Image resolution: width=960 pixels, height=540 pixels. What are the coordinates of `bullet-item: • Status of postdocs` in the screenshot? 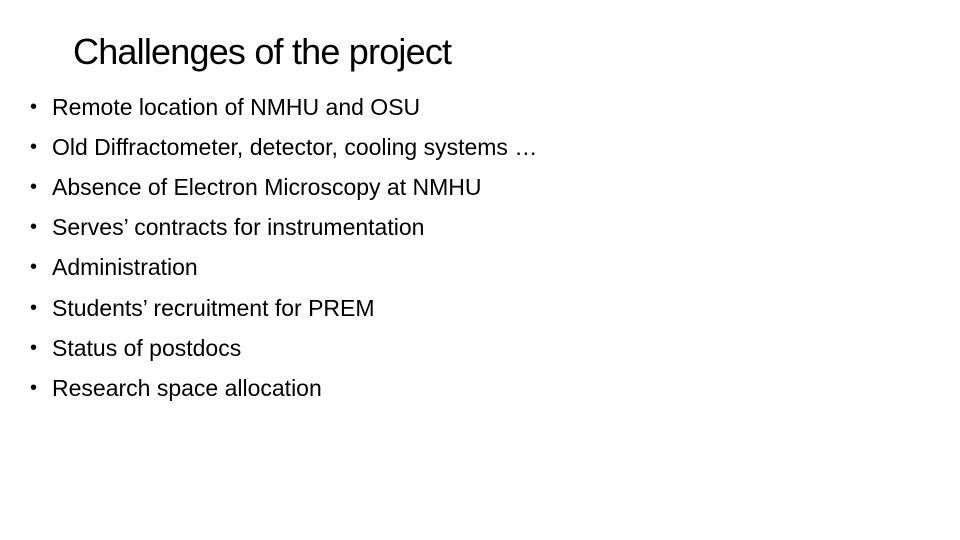 It's located at (283, 348).